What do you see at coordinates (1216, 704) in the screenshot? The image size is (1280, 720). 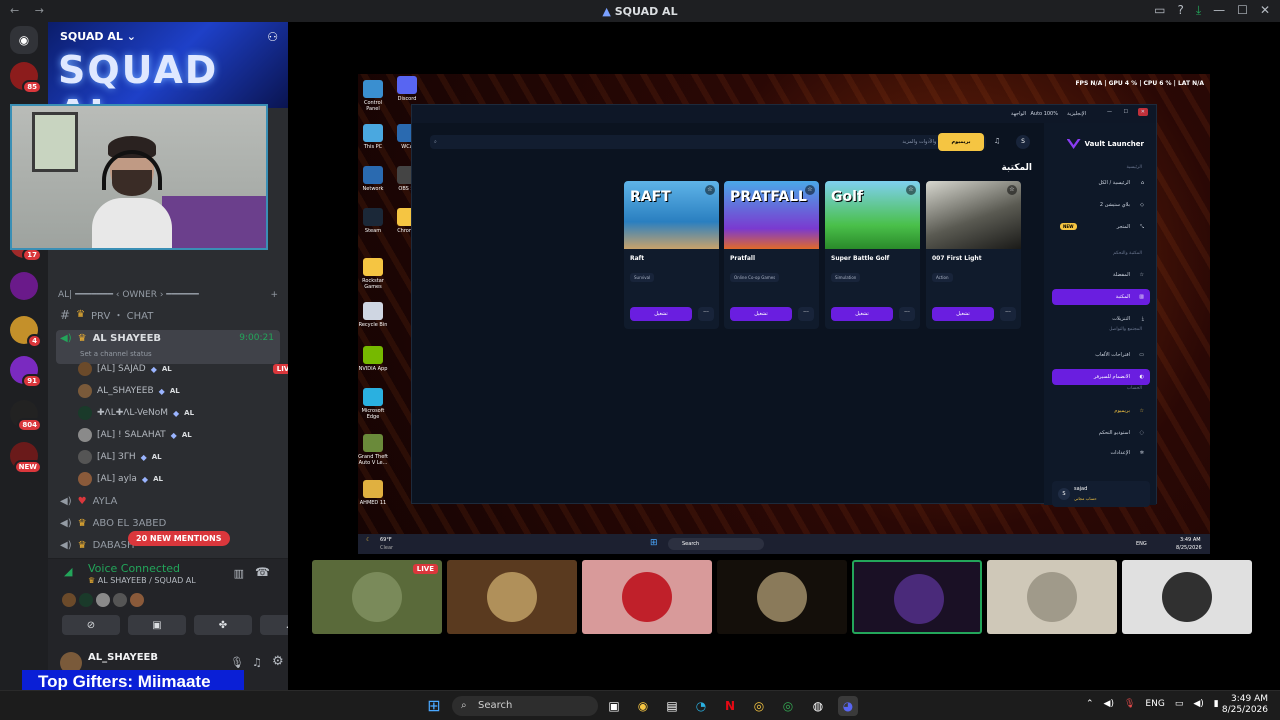 I see `battery-icon: ▮` at bounding box center [1216, 704].